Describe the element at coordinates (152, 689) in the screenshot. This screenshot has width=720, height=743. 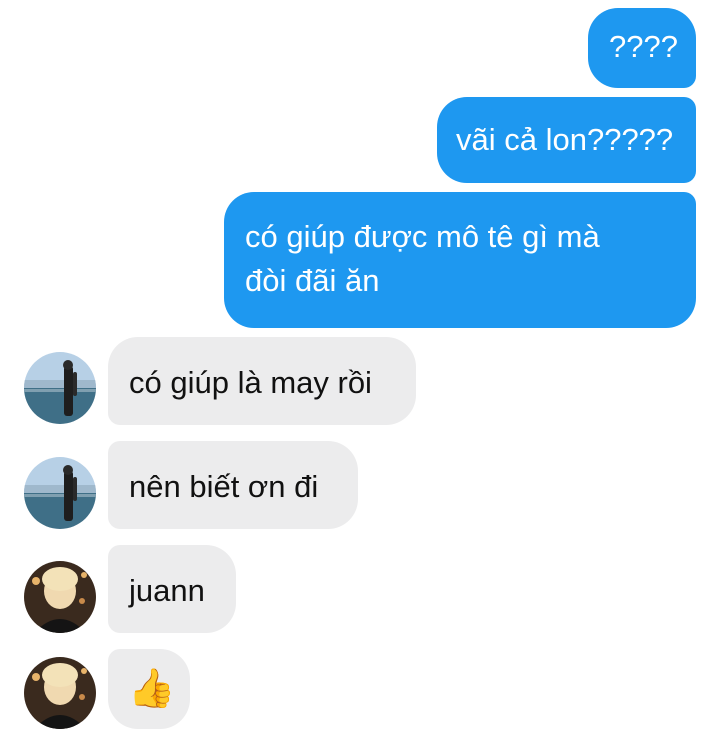
I see `thumbs-up-icon: 👍` at that location.